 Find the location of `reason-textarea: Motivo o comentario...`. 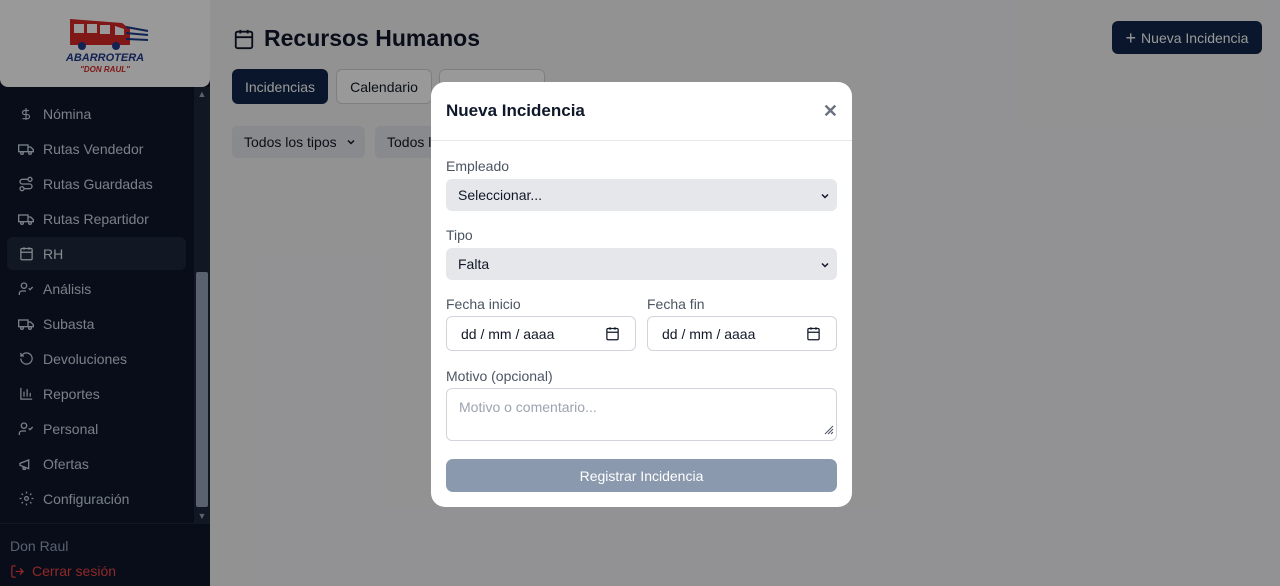

reason-textarea: Motivo o comentario... is located at coordinates (641, 414).